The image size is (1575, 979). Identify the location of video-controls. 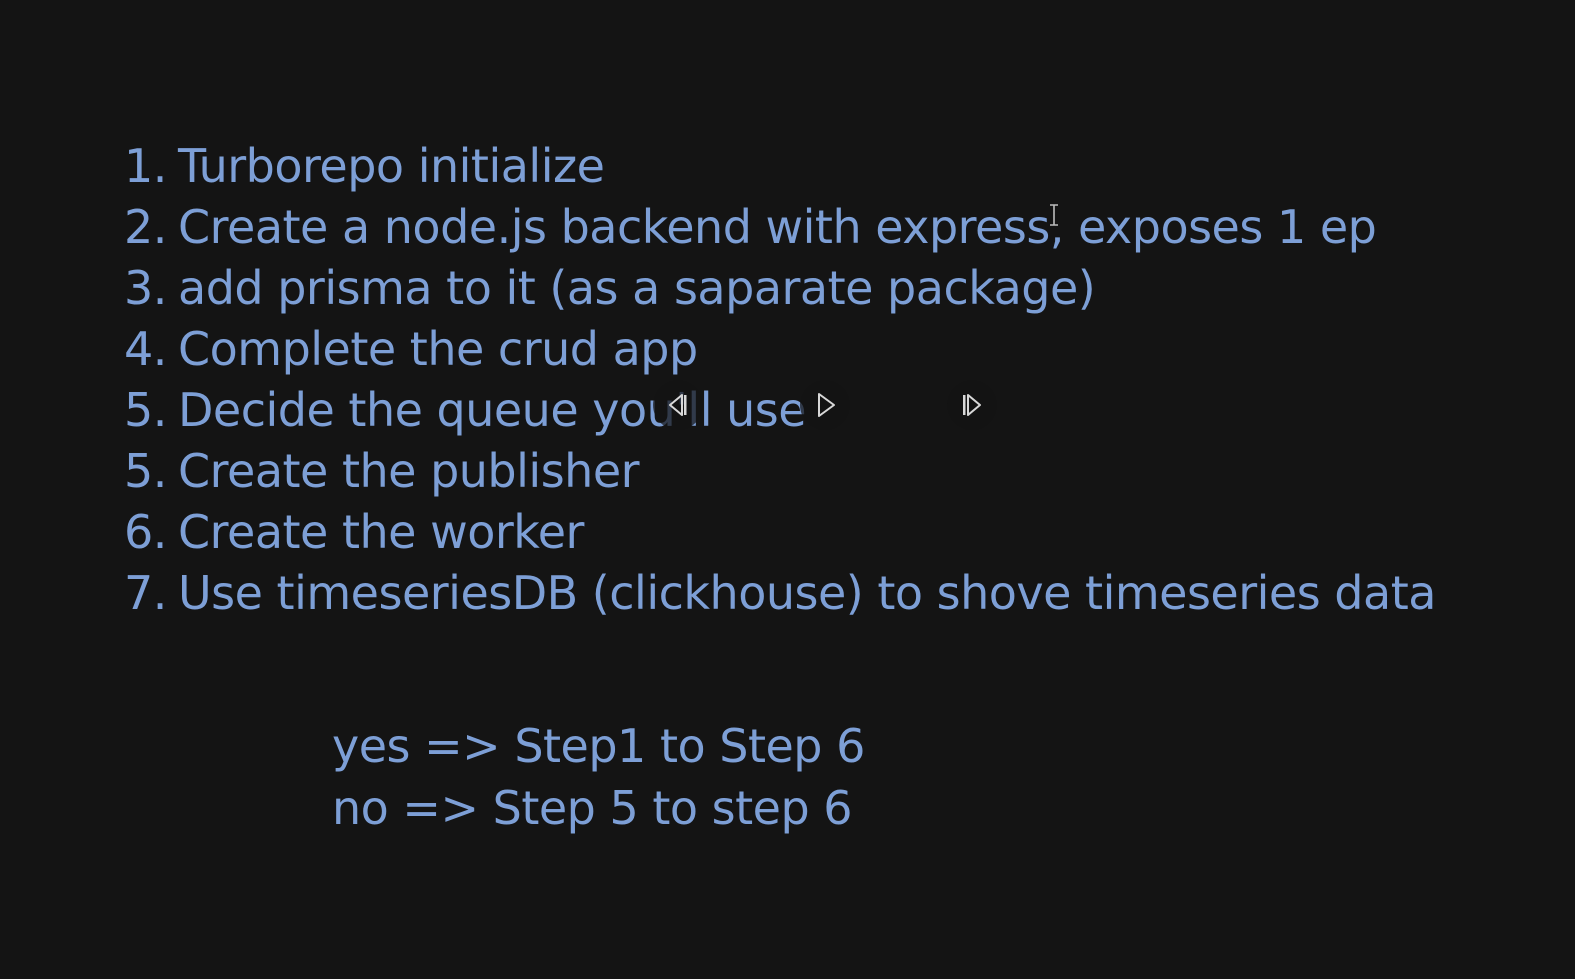
(826, 406).